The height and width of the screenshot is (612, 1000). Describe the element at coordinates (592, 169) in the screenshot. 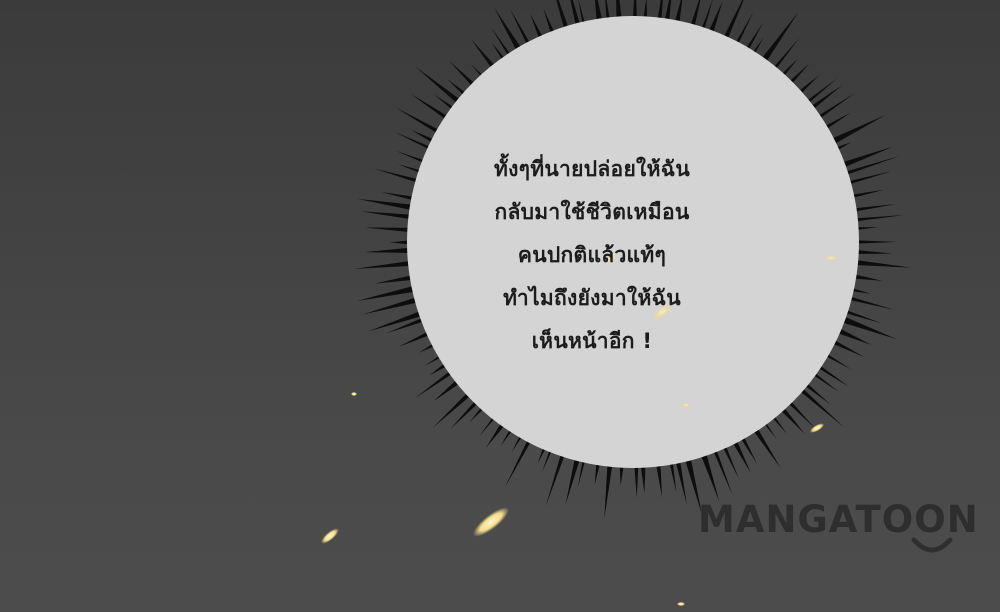

I see `speech-line: ทั้งๆที่นายปล่อยให้ฉัน` at that location.